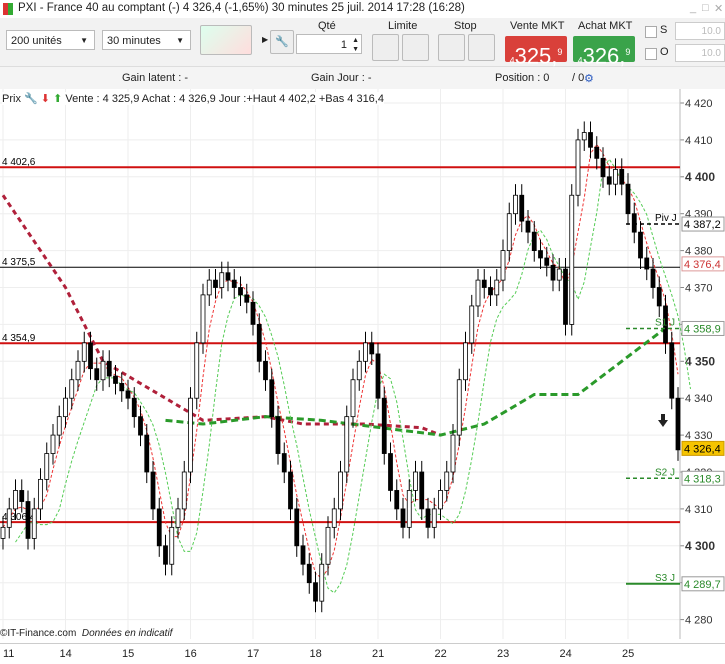 This screenshot has width=725, height=664. I want to click on sell-arrow-icon: ⬇, so click(45, 99).